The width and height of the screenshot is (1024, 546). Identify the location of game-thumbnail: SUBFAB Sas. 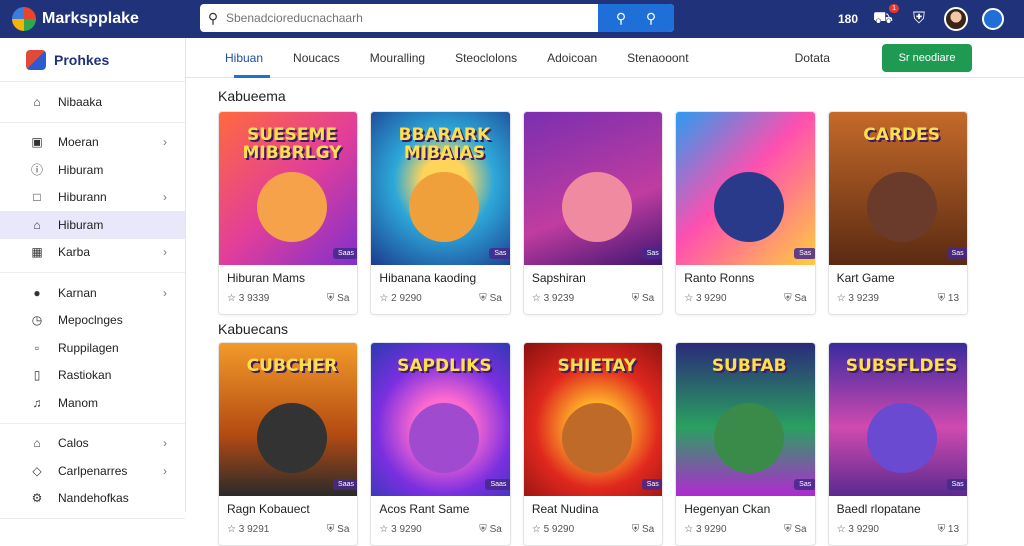
(745, 419).